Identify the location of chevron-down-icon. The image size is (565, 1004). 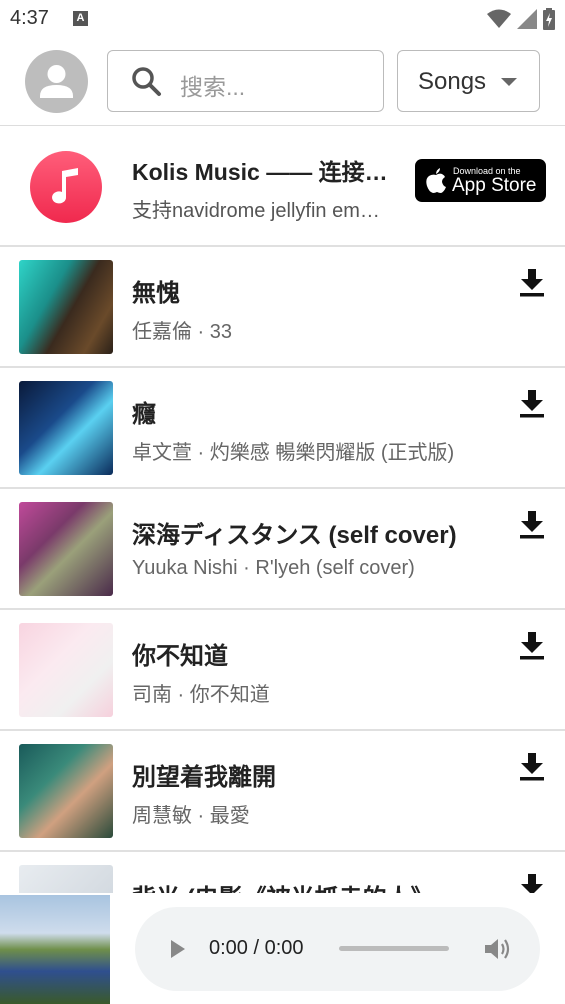
(509, 82).